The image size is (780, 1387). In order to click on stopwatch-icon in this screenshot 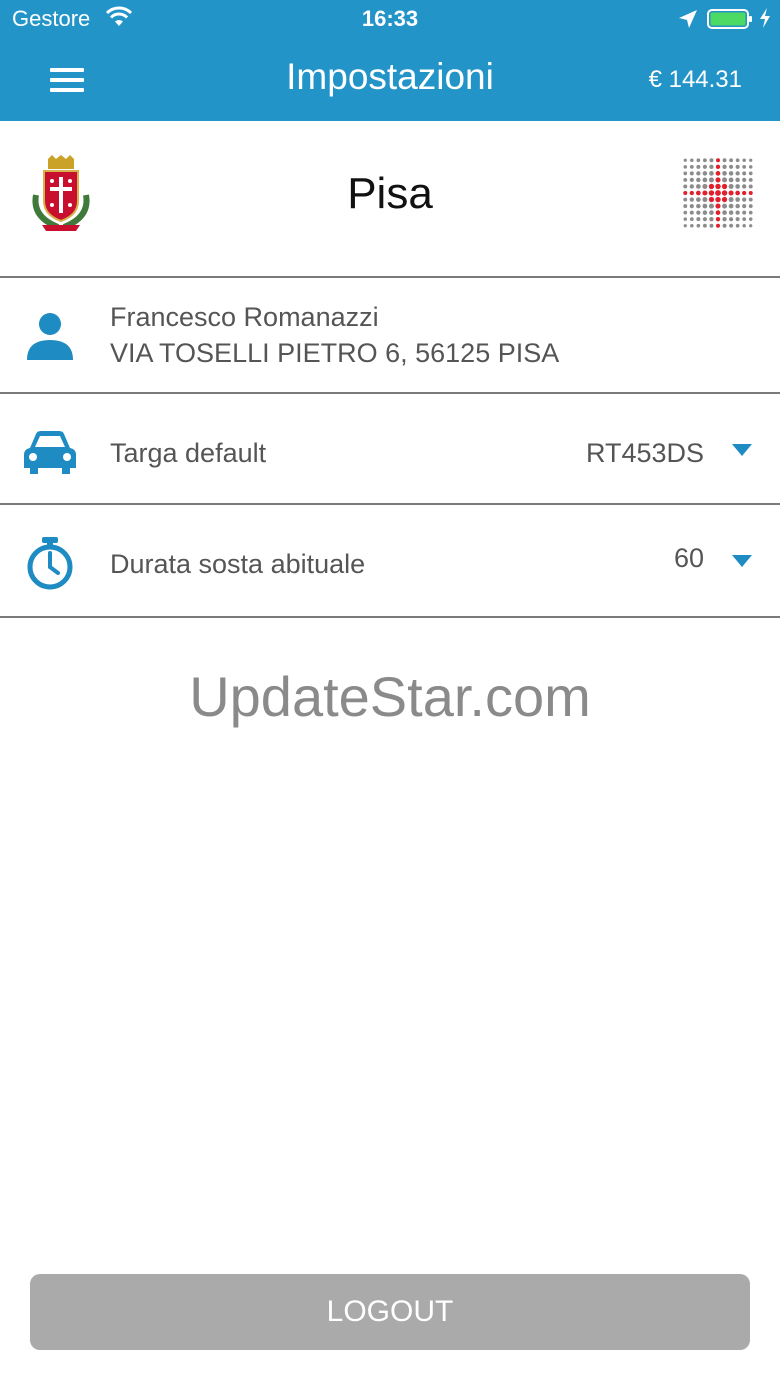, I will do `click(50, 563)`.